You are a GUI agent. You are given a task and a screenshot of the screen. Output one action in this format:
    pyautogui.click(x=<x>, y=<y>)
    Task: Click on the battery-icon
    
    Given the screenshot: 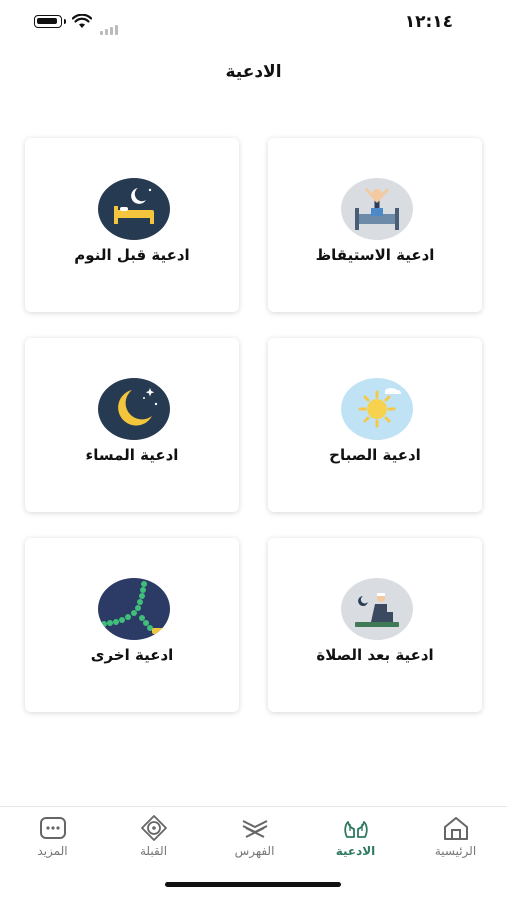 What is the action you would take?
    pyautogui.click(x=50, y=21)
    